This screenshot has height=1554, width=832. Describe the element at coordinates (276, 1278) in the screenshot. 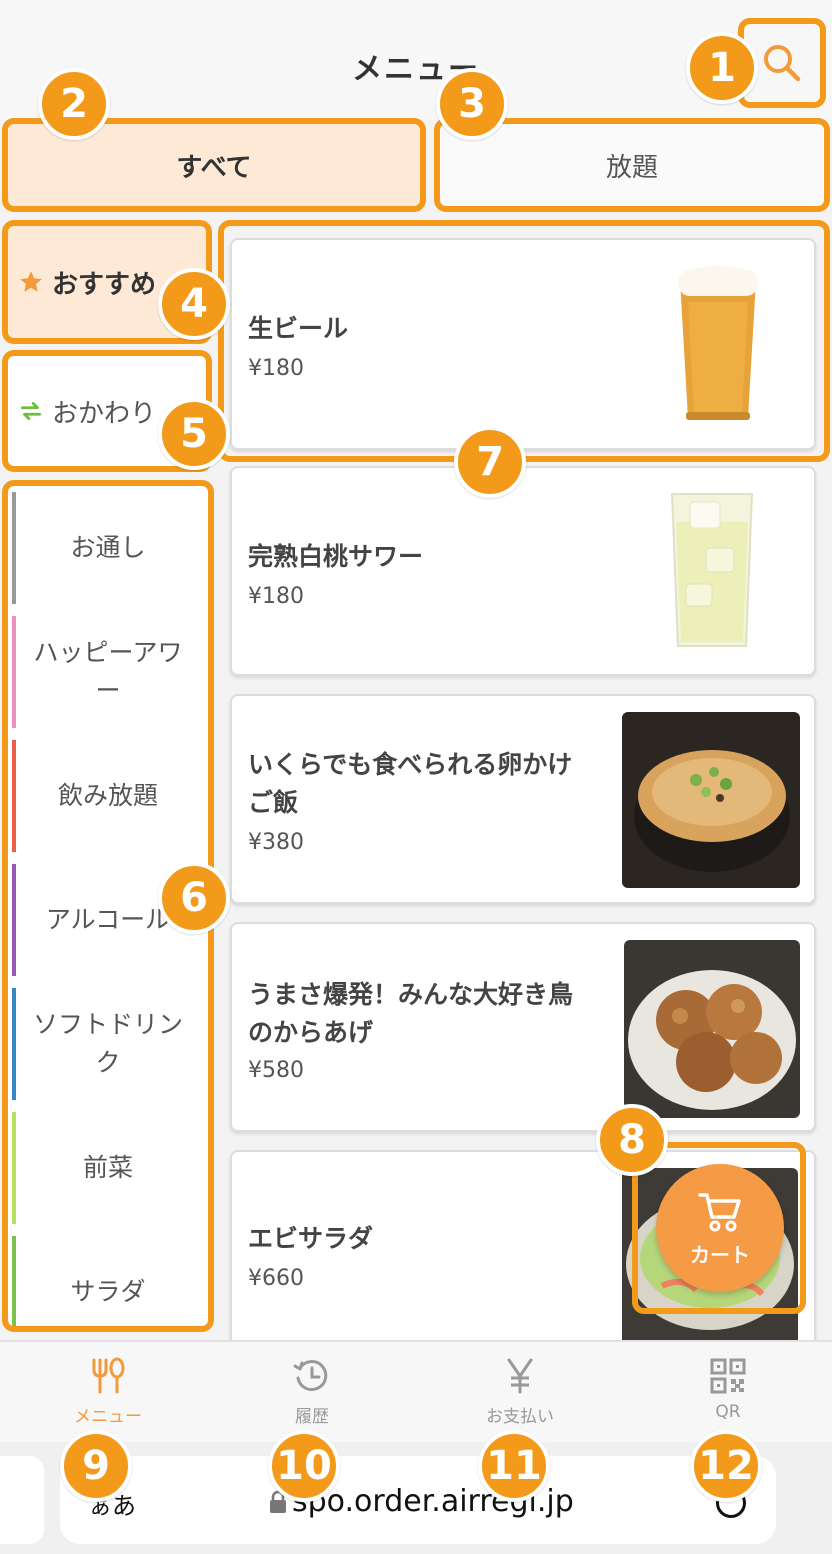

I see `menu-item-price: ¥660` at that location.